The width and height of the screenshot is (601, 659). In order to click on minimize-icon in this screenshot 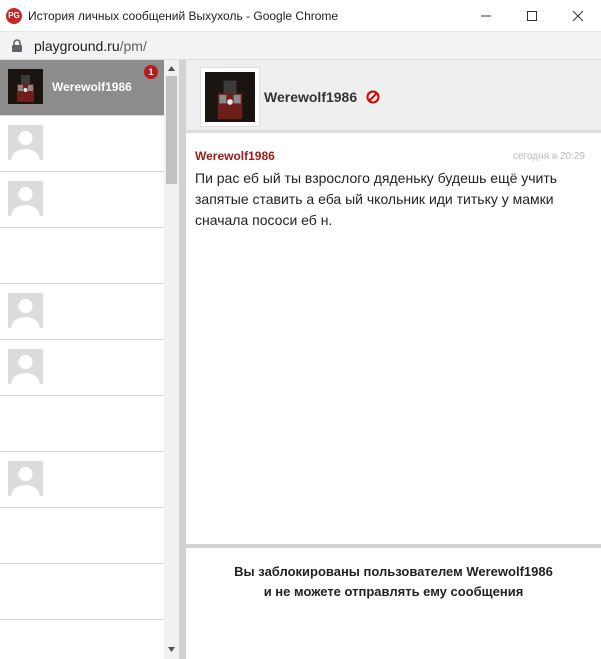, I will do `click(486, 16)`.